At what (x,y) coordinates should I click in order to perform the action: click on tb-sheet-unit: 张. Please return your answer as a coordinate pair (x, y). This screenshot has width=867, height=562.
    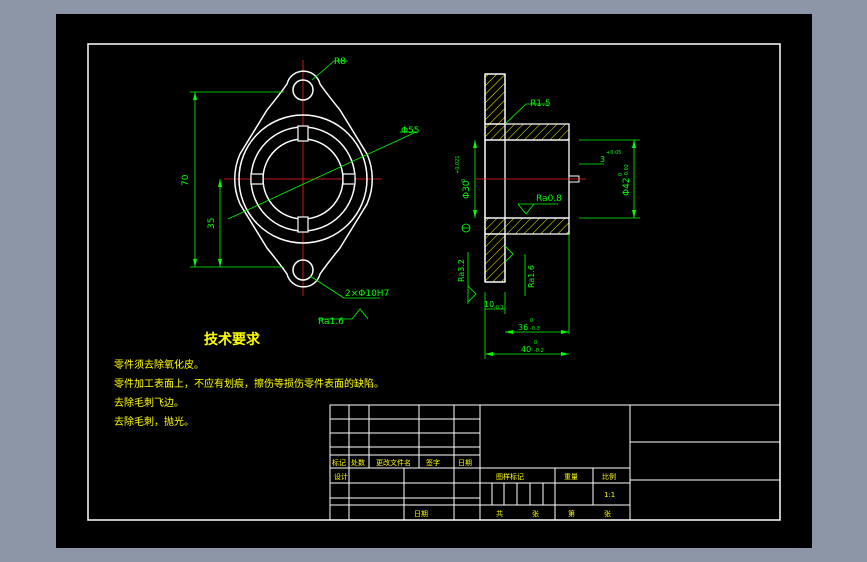
    Looking at the image, I should click on (535, 513).